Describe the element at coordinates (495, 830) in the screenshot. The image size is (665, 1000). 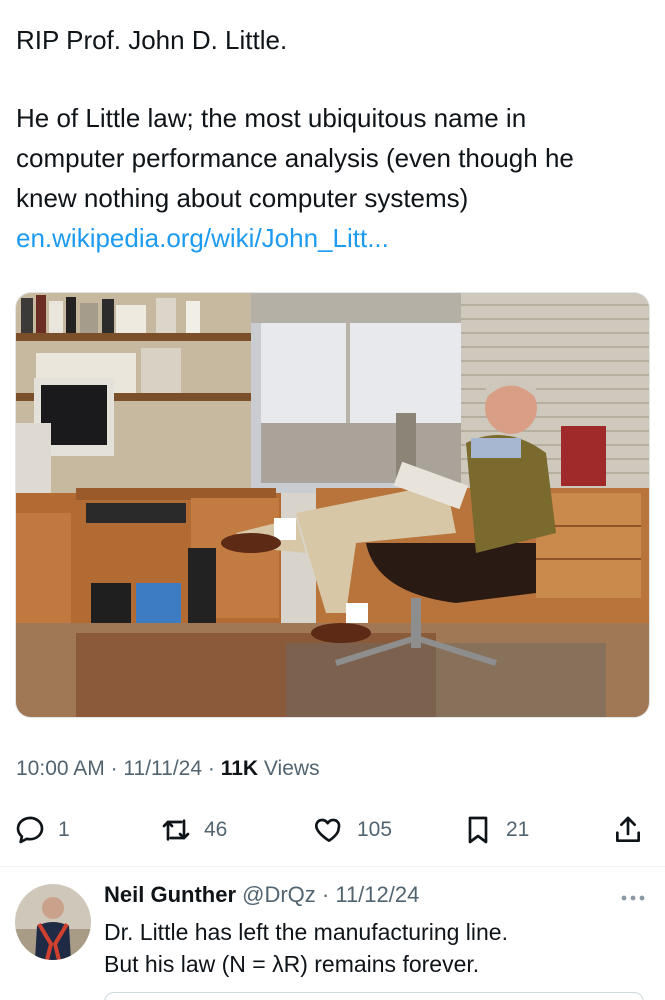
I see `bookmark-button: 21` at that location.